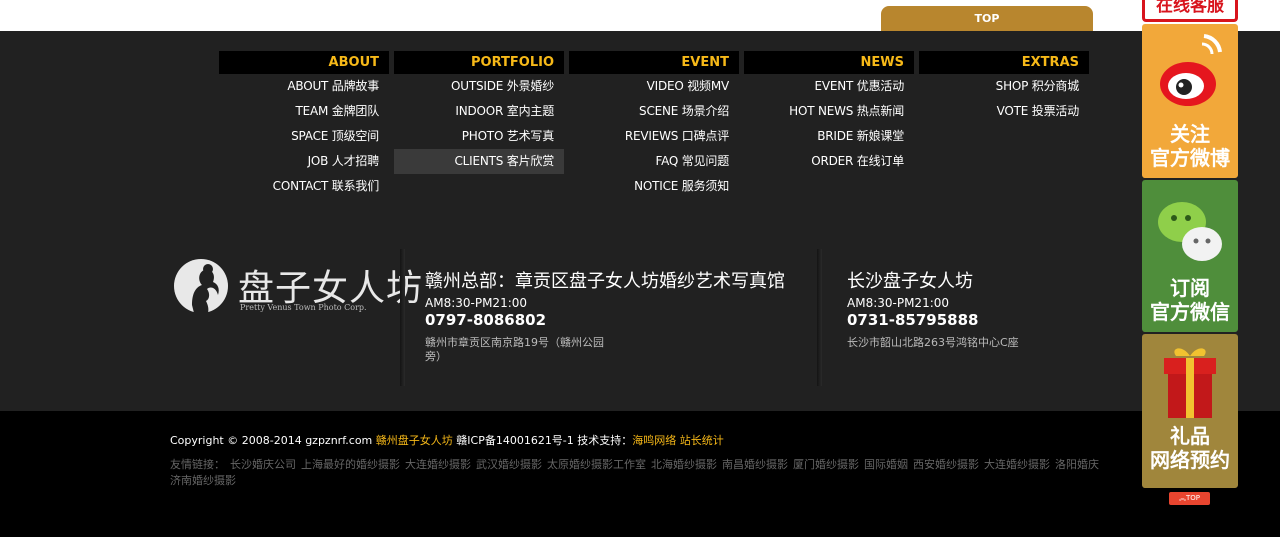  Describe the element at coordinates (479, 161) in the screenshot. I see `nav-link-hovered: CLIENTS 客片欣赏` at that location.